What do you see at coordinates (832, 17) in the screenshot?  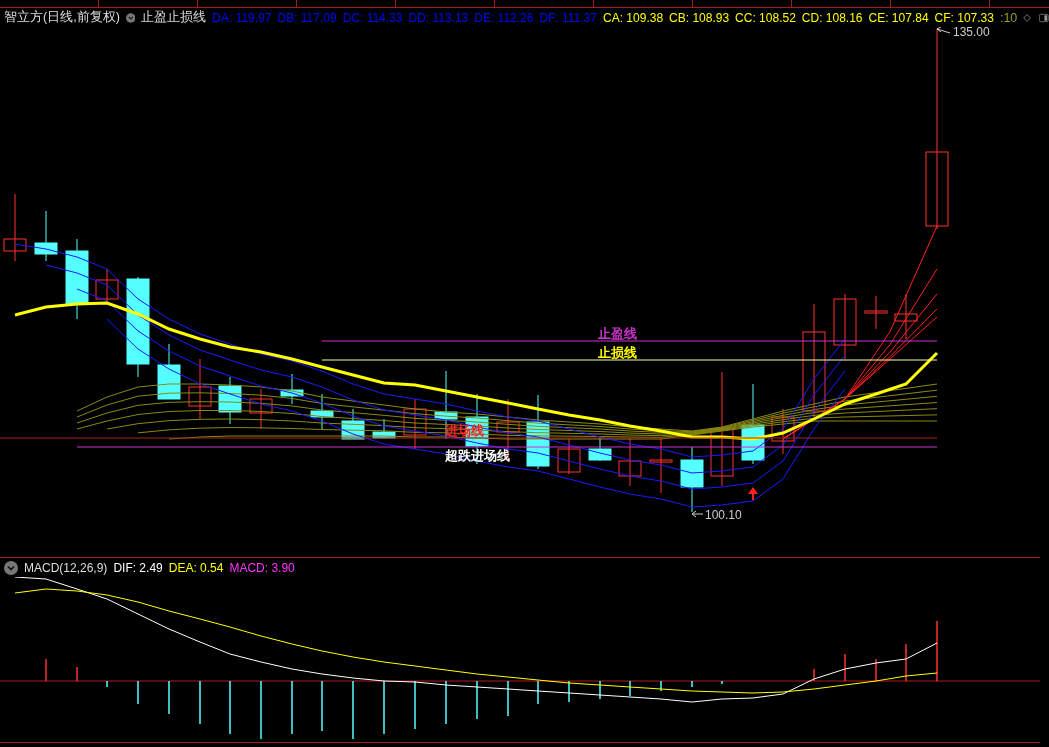 I see `indicator-value: CD: 108.16` at bounding box center [832, 17].